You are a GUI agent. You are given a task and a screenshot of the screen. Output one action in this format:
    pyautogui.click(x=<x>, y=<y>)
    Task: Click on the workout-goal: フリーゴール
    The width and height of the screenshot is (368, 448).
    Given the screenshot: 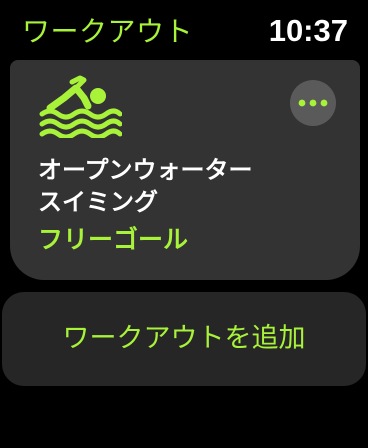 What is the action you would take?
    pyautogui.click(x=113, y=239)
    